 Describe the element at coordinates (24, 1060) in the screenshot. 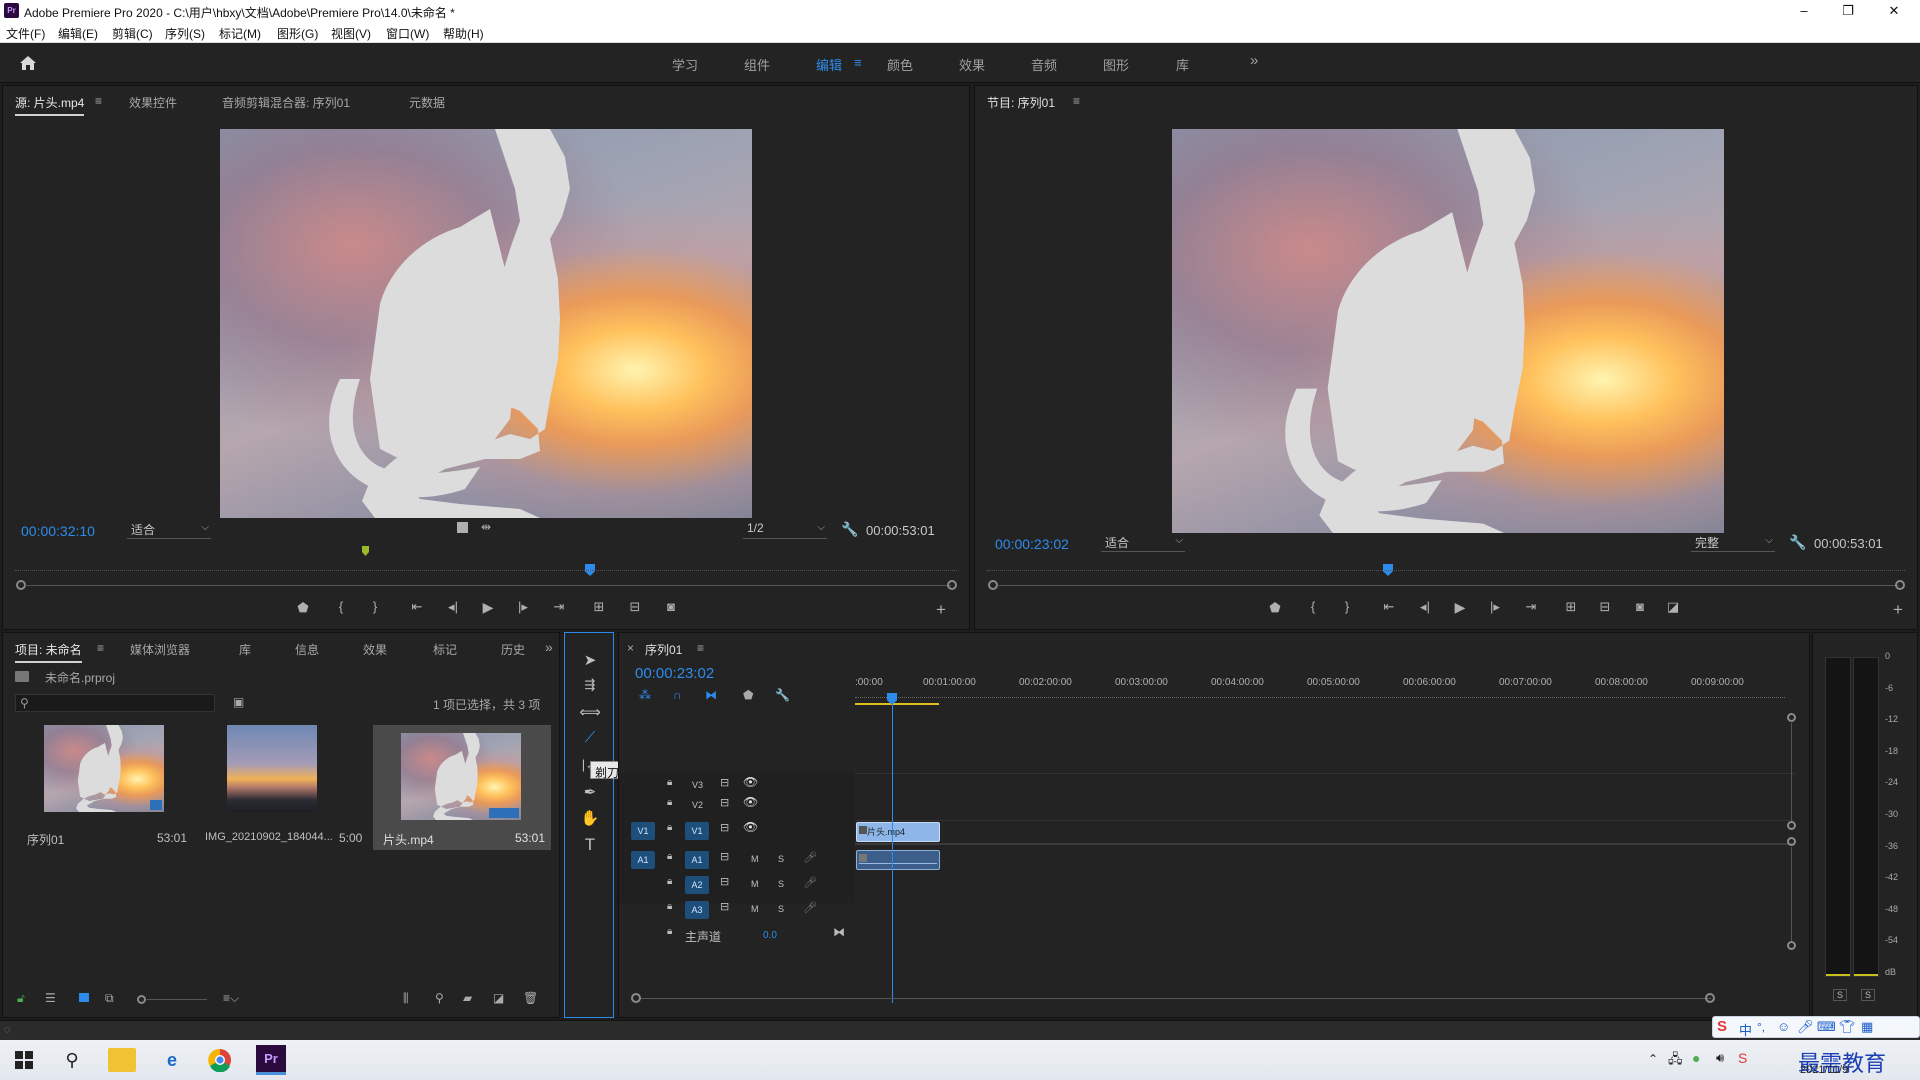

I see `windows-start-icon` at that location.